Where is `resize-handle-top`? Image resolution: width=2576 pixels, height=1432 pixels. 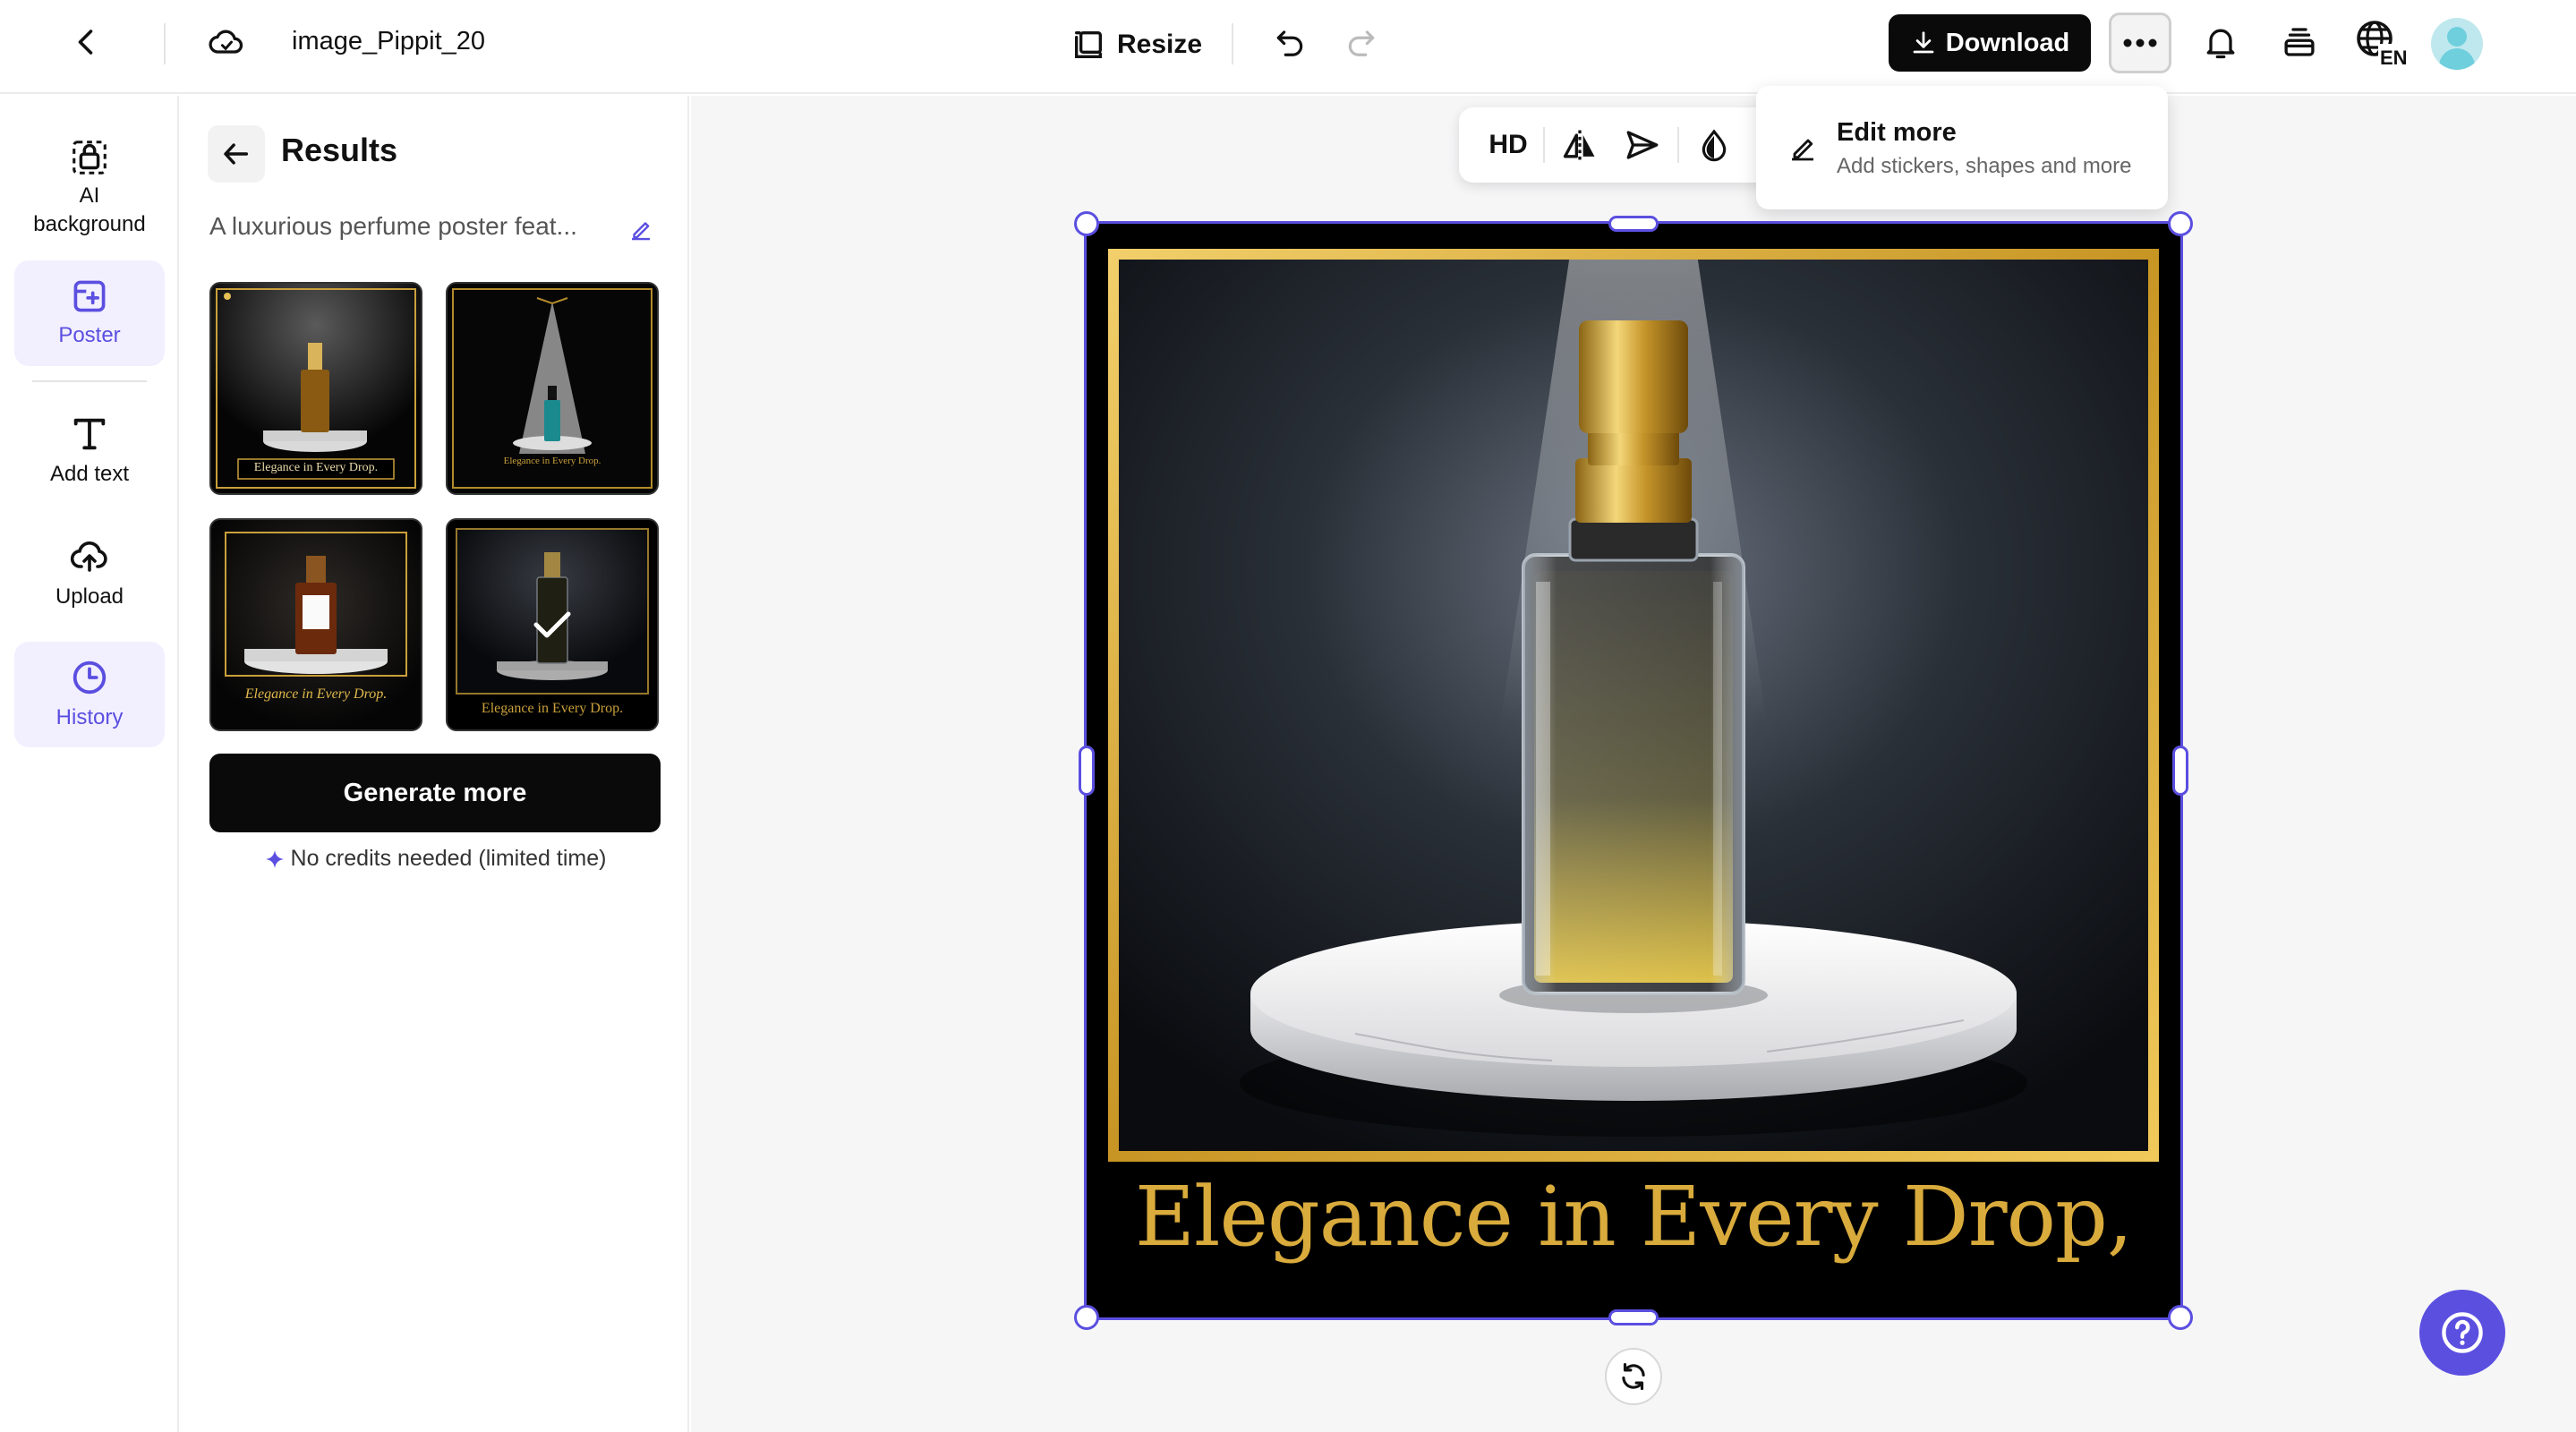
resize-handle-top is located at coordinates (1633, 224).